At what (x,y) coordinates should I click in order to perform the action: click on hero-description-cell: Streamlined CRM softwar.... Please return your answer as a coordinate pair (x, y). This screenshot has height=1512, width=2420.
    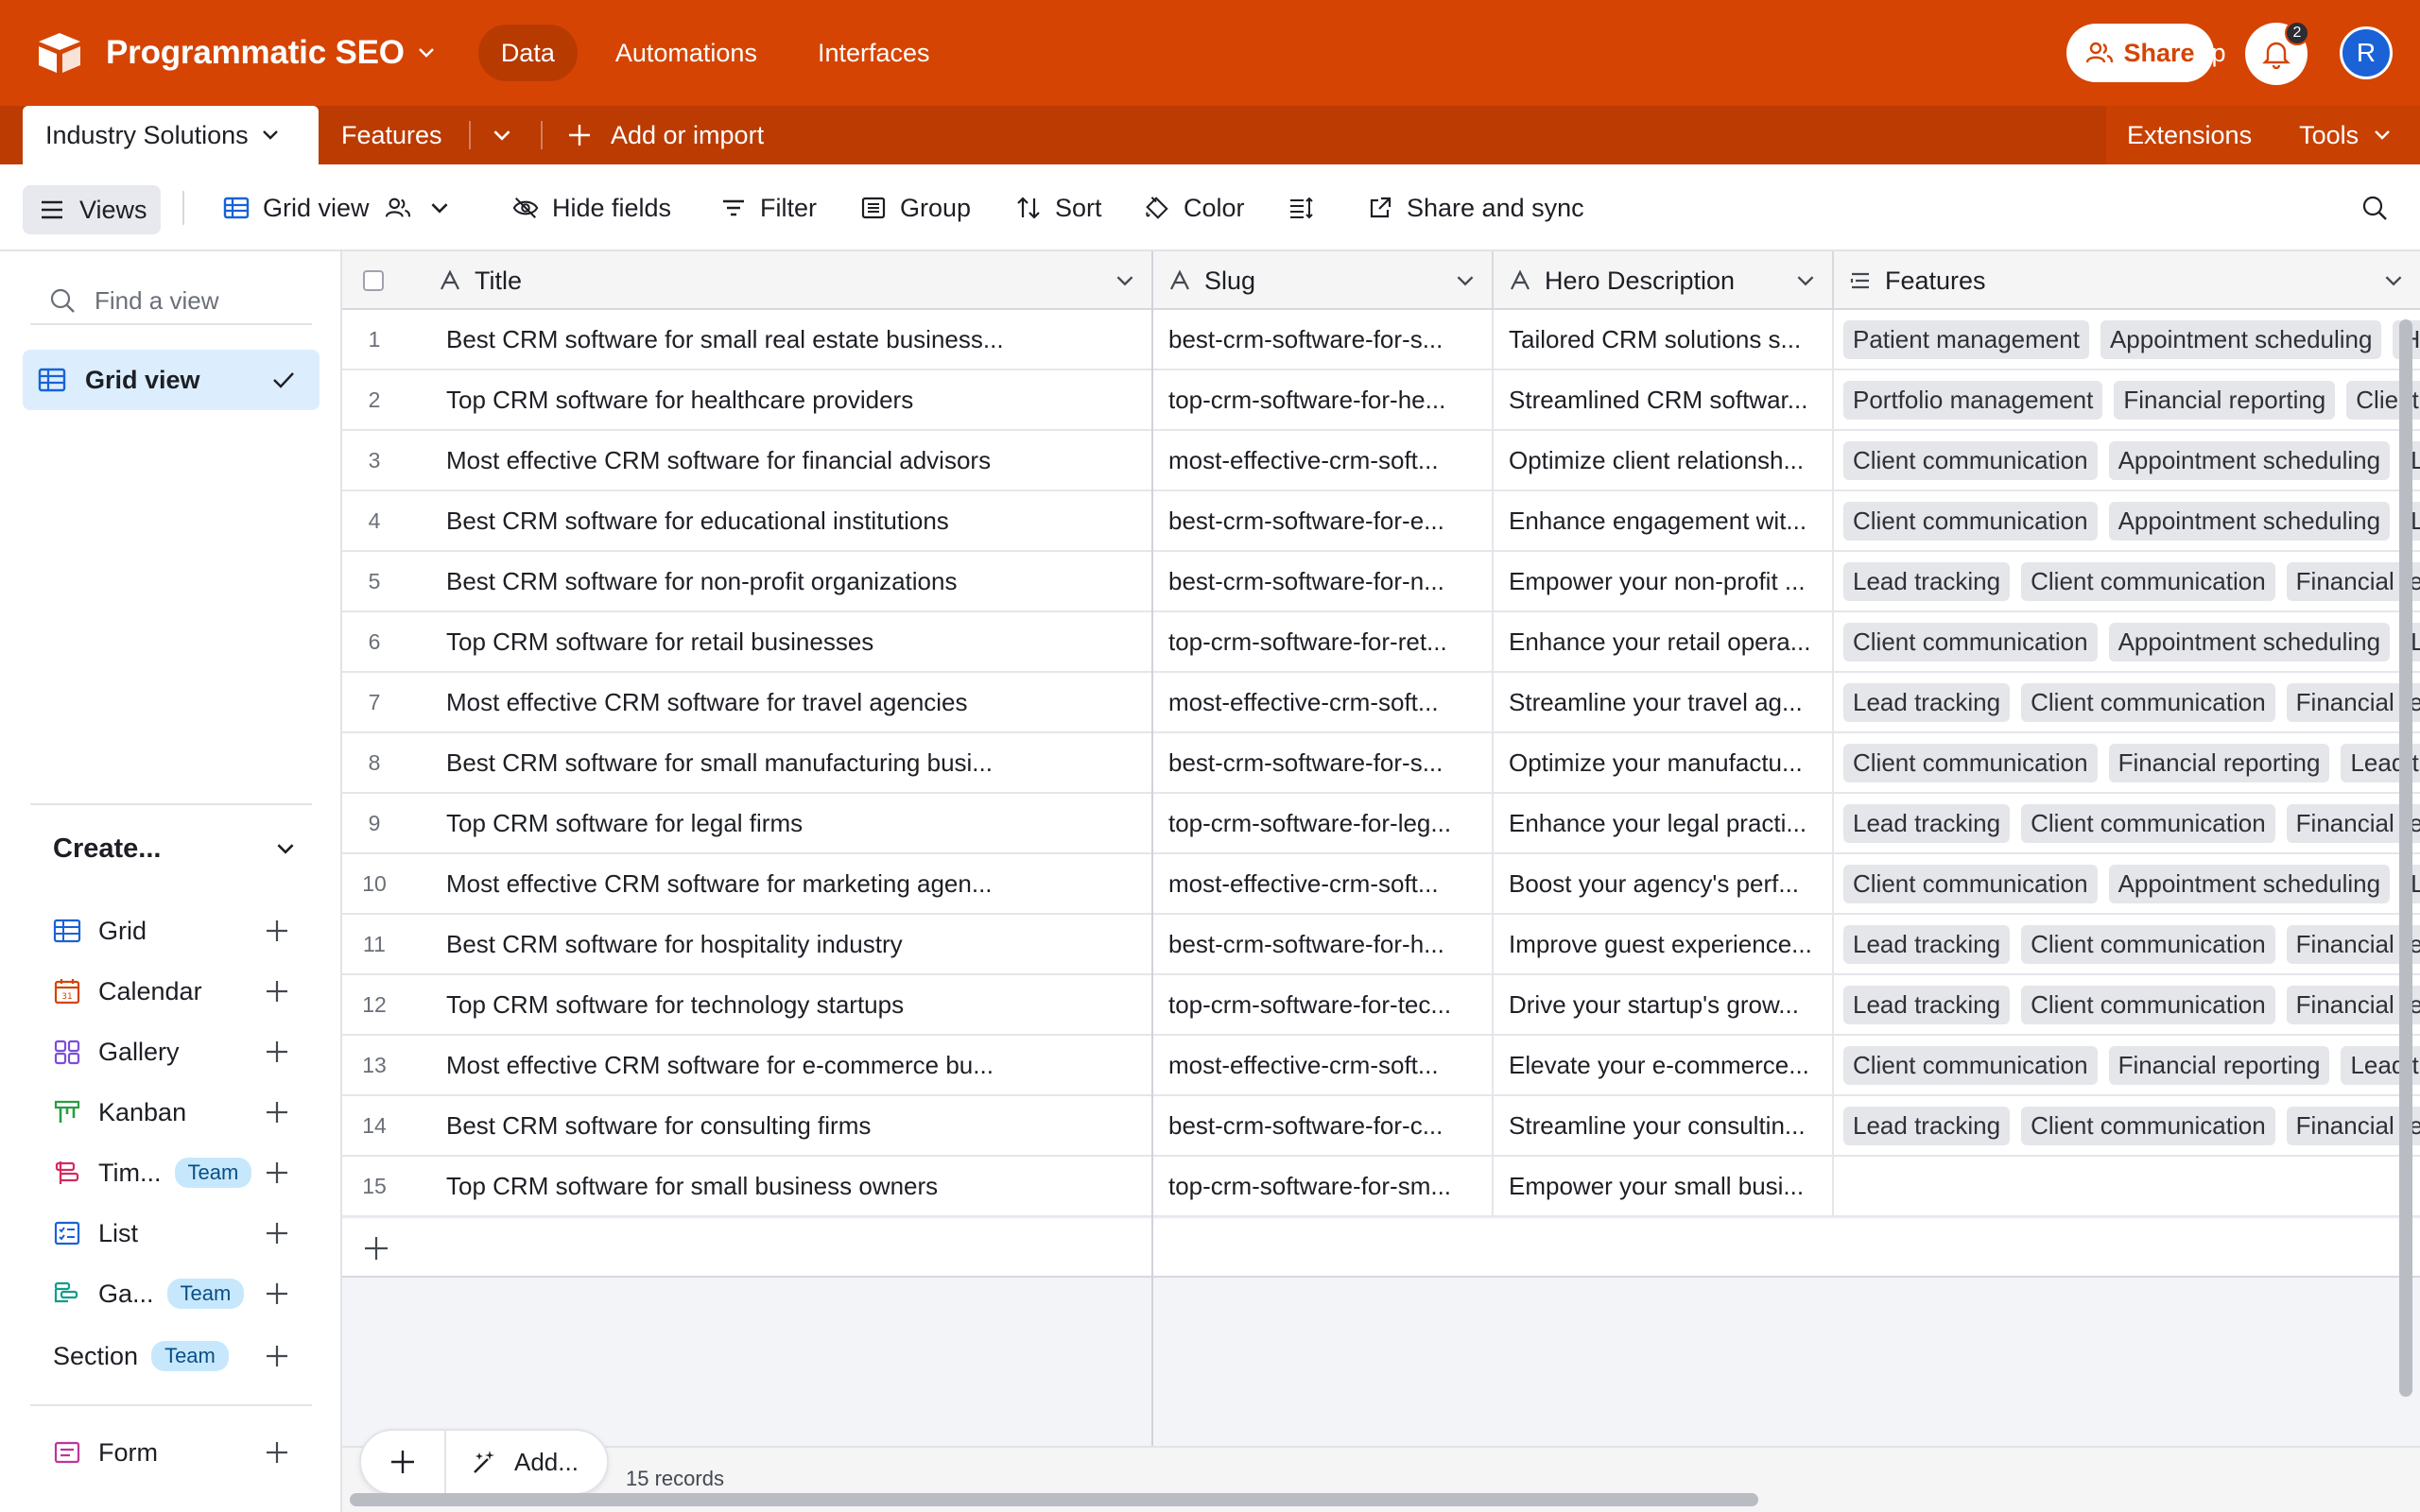
    Looking at the image, I should click on (1664, 399).